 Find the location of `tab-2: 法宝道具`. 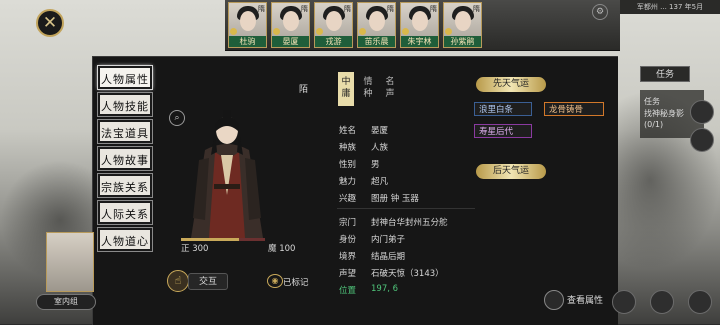

tab-2: 法宝道具 is located at coordinates (125, 131).